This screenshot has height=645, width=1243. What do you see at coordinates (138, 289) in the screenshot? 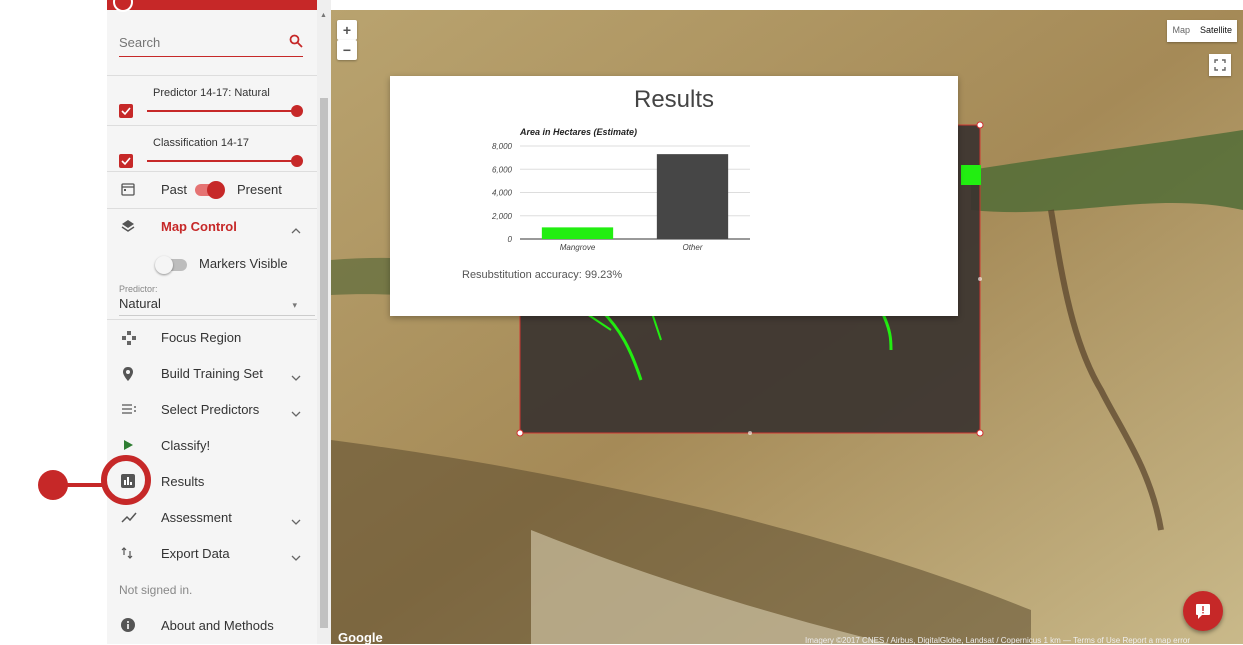
I see `predictor-label: Predictor:` at bounding box center [138, 289].